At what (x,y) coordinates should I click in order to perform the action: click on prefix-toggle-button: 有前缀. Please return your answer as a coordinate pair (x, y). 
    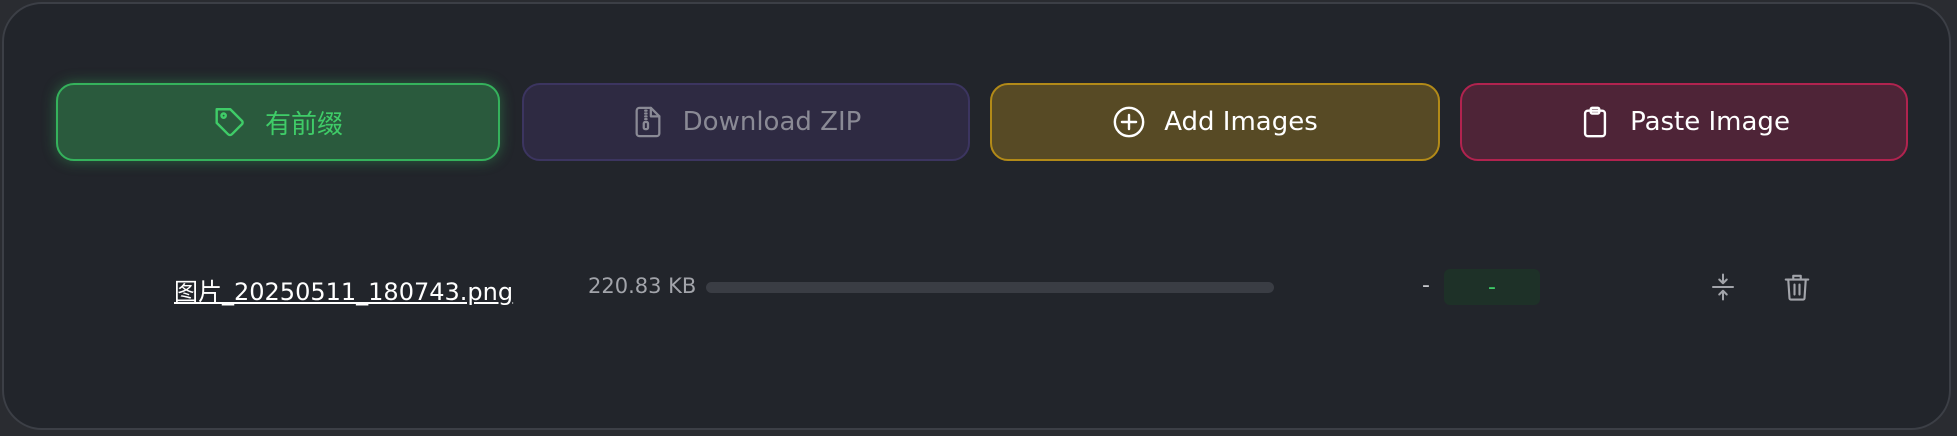
    Looking at the image, I should click on (278, 122).